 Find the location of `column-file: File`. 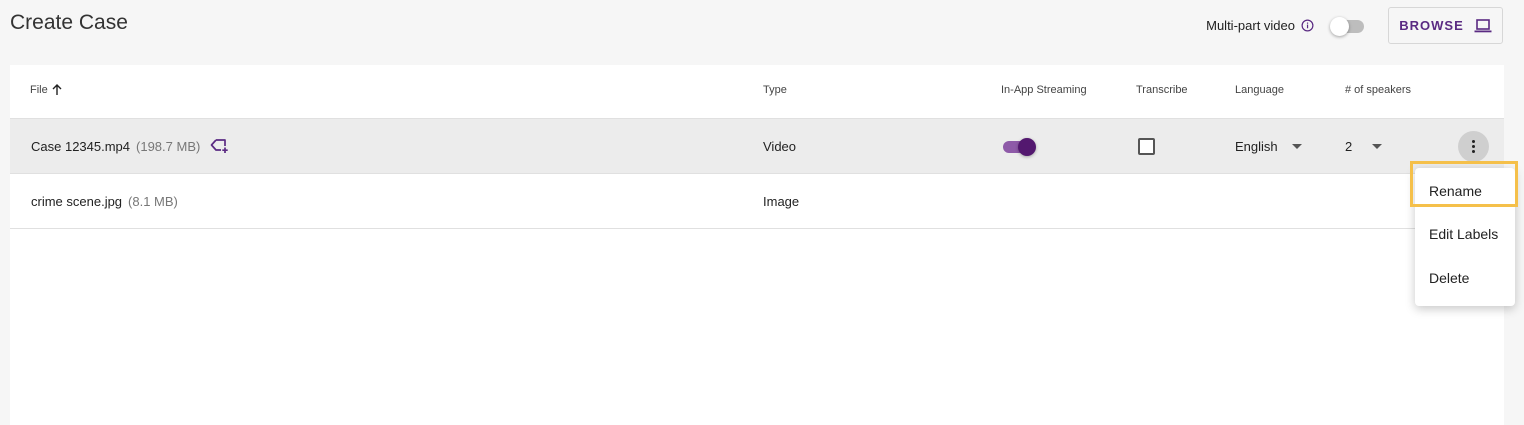

column-file: File is located at coordinates (46, 90).